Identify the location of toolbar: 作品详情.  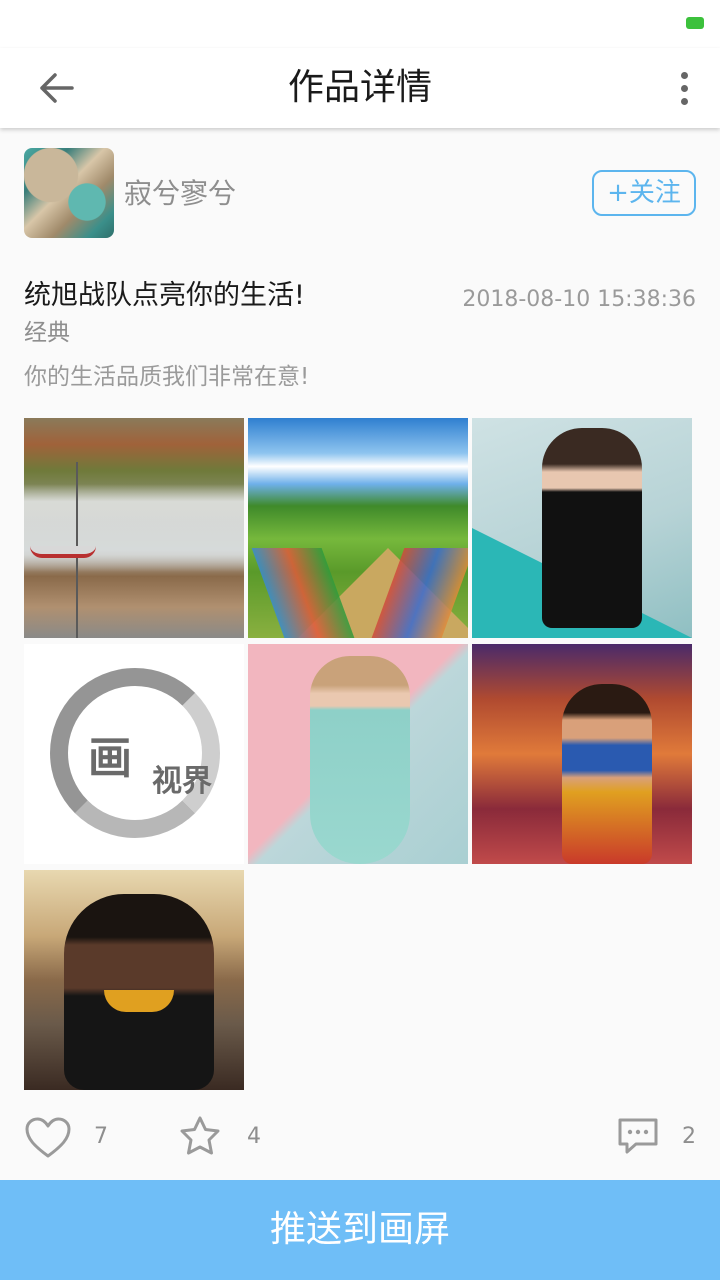
(360, 88).